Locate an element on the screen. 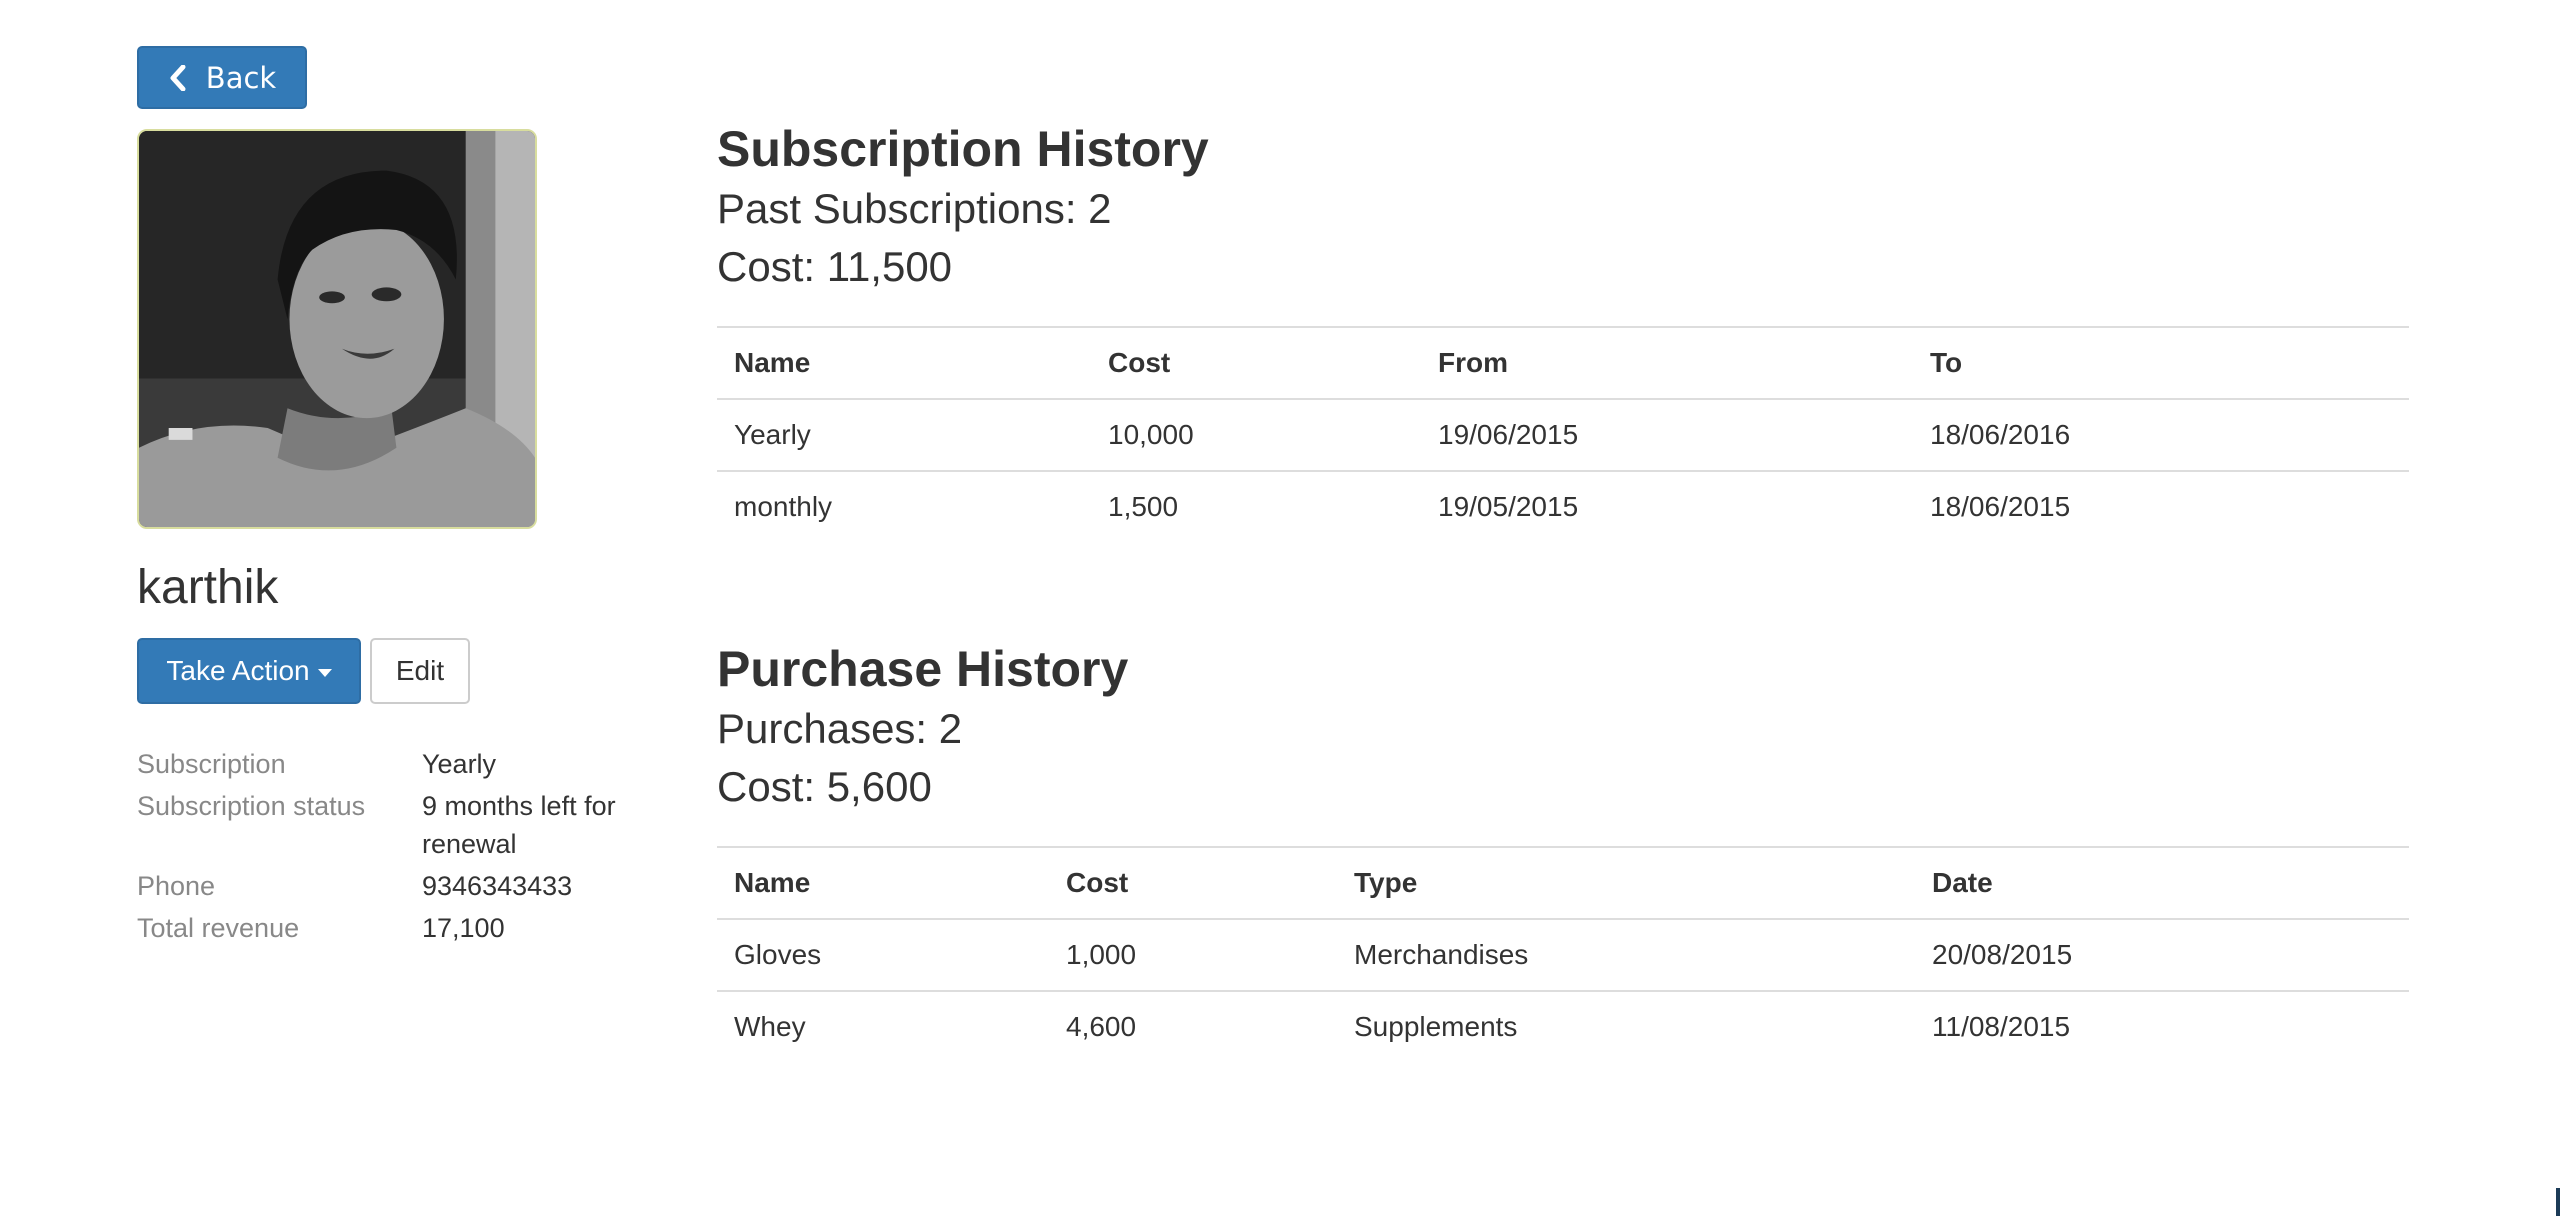 This screenshot has width=2560, height=1216. table-cell: 11/08/2015 is located at coordinates (2162, 1026).